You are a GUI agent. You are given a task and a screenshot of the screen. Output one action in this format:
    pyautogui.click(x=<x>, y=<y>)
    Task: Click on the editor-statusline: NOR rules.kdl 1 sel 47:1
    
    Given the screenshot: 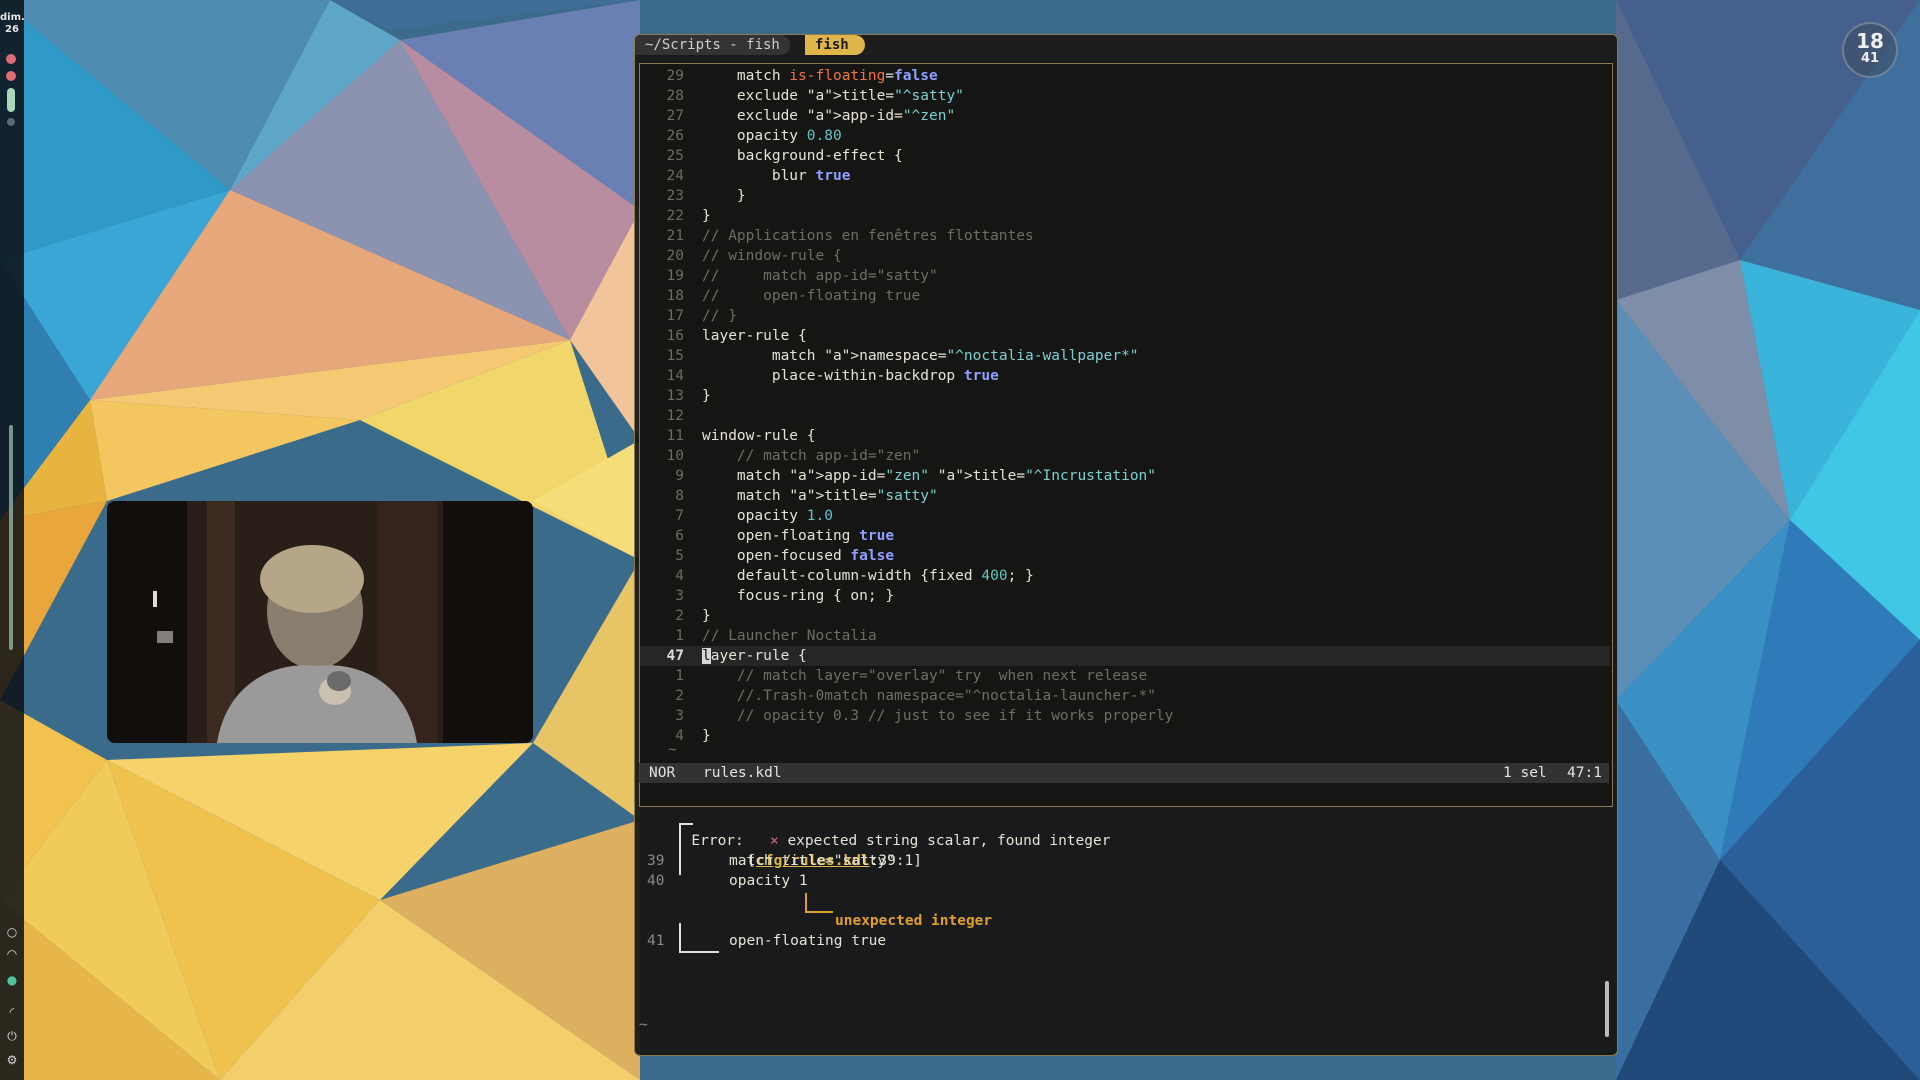 What is the action you would take?
    pyautogui.click(x=1124, y=773)
    